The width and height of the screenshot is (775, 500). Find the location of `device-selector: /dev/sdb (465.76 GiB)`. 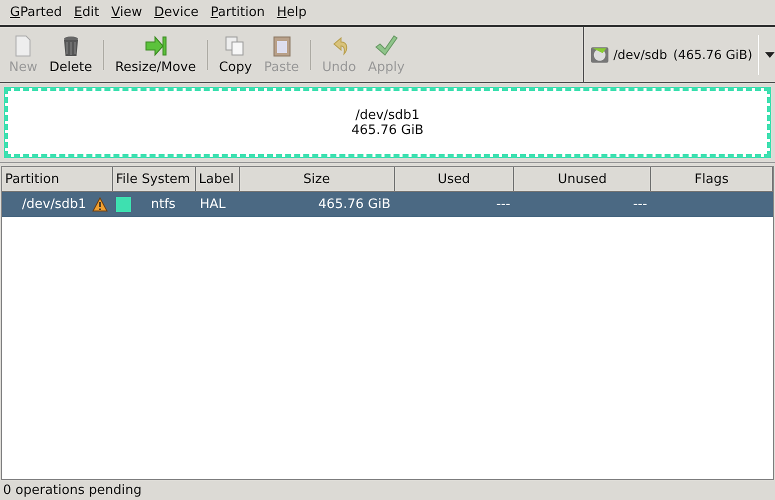

device-selector: /dev/sdb (465.76 GiB) is located at coordinates (679, 54).